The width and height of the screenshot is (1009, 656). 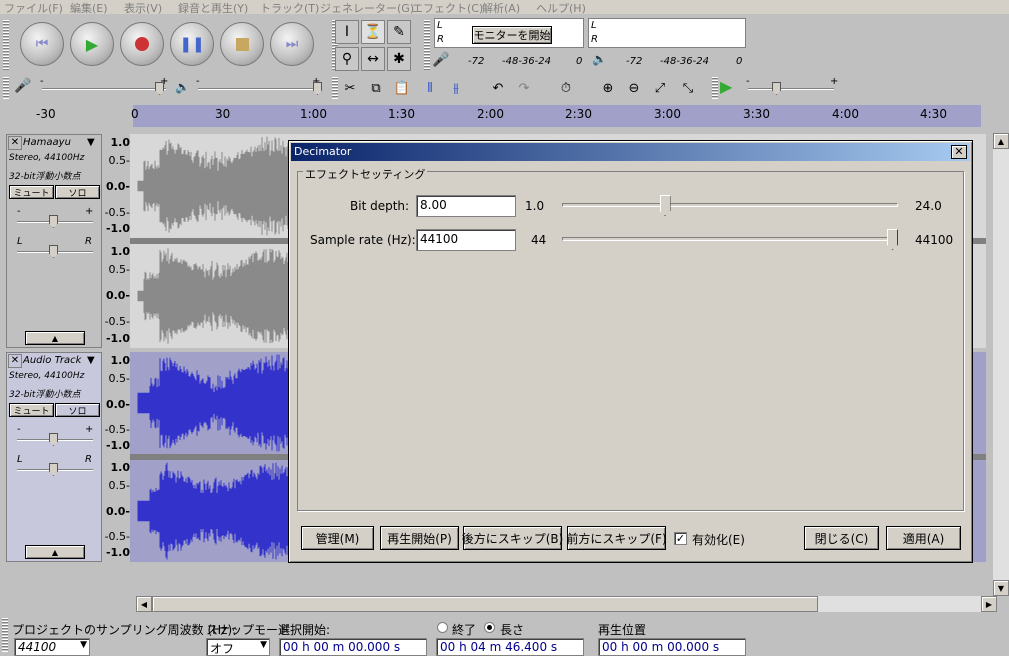 What do you see at coordinates (363, 240) in the screenshot?
I see `sample-rate-label: Sample rate (Hz):` at bounding box center [363, 240].